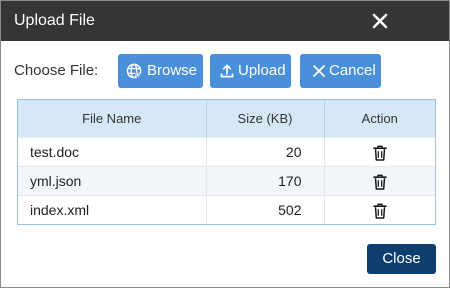  What do you see at coordinates (227, 71) in the screenshot?
I see `upload-icon` at bounding box center [227, 71].